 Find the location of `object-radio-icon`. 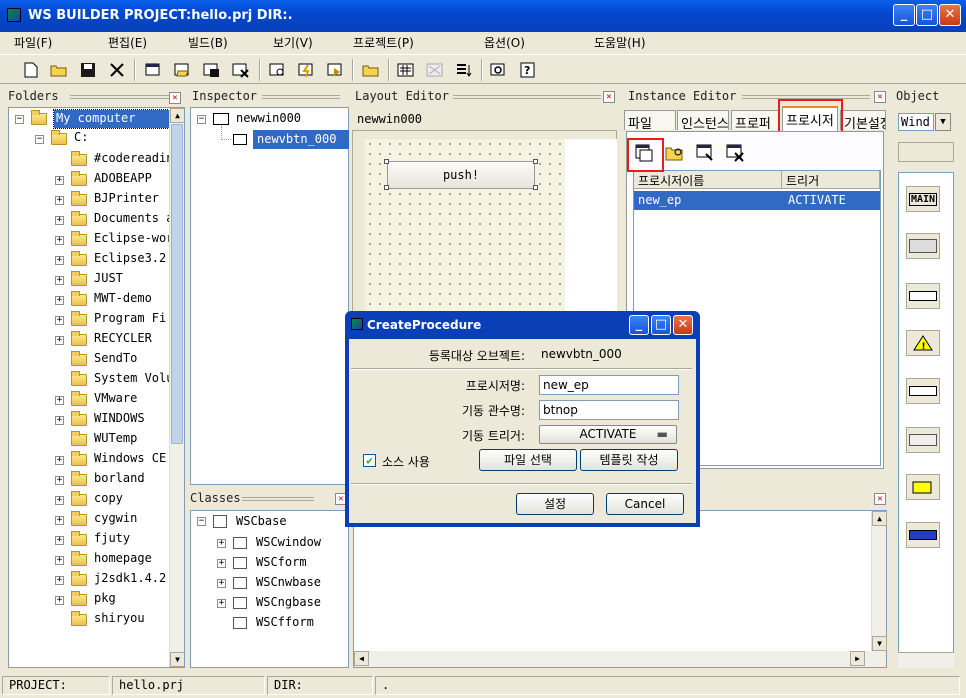

object-radio-icon is located at coordinates (923, 296).